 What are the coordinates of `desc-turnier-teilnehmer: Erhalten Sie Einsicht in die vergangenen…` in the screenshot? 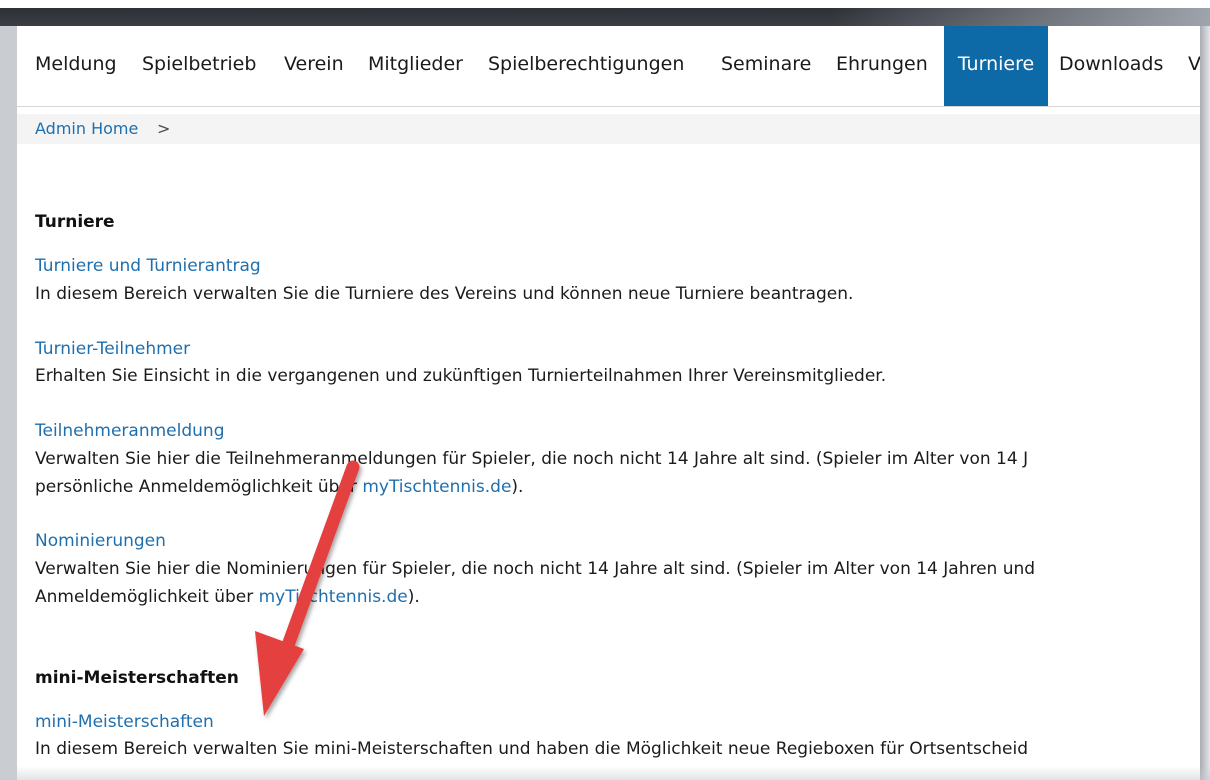 It's located at (461, 376).